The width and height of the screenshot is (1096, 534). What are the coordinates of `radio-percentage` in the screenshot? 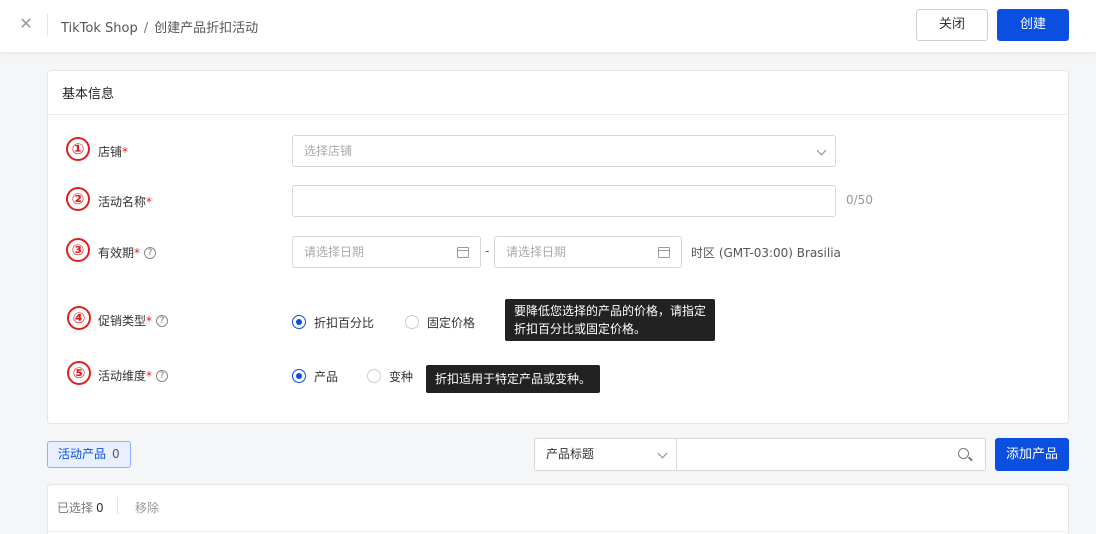 It's located at (299, 322).